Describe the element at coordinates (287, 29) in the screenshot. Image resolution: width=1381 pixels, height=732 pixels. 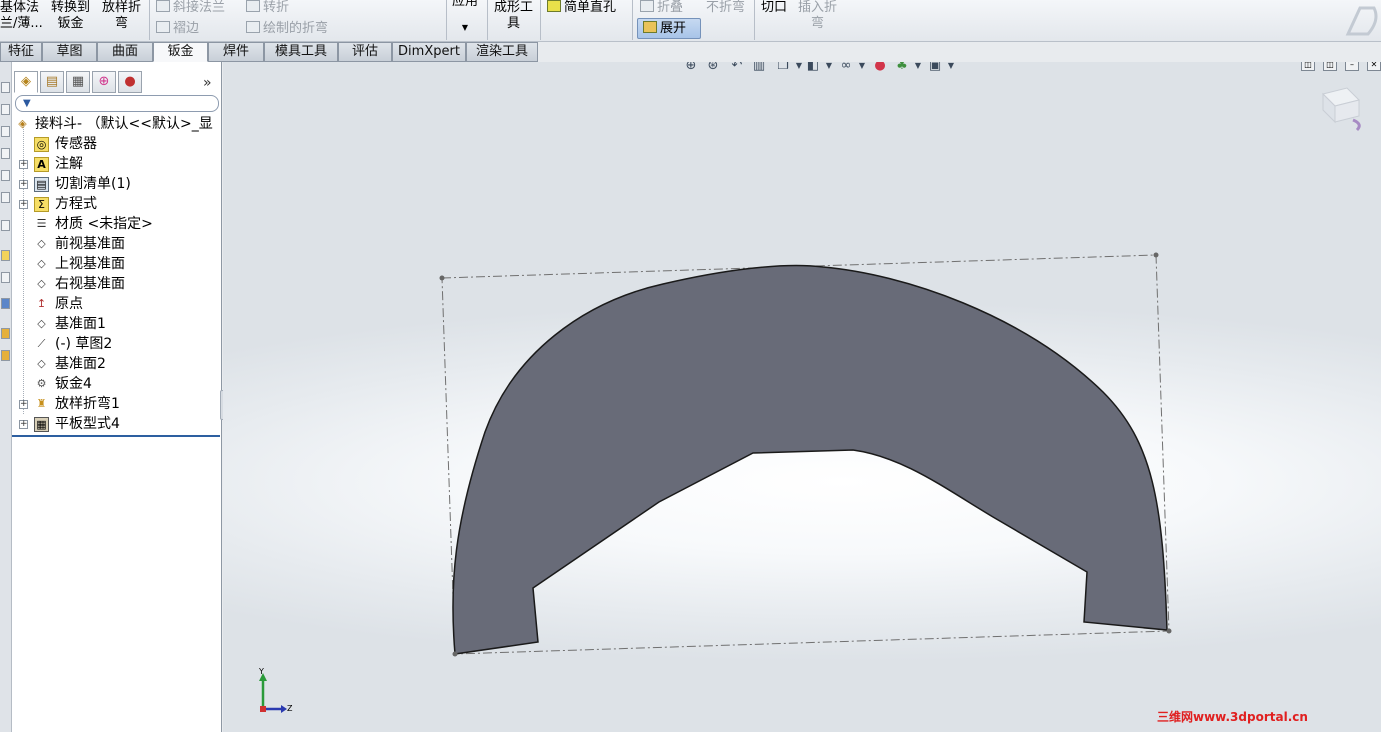
I see `sketched-bend-button: 绘制的折弯` at that location.